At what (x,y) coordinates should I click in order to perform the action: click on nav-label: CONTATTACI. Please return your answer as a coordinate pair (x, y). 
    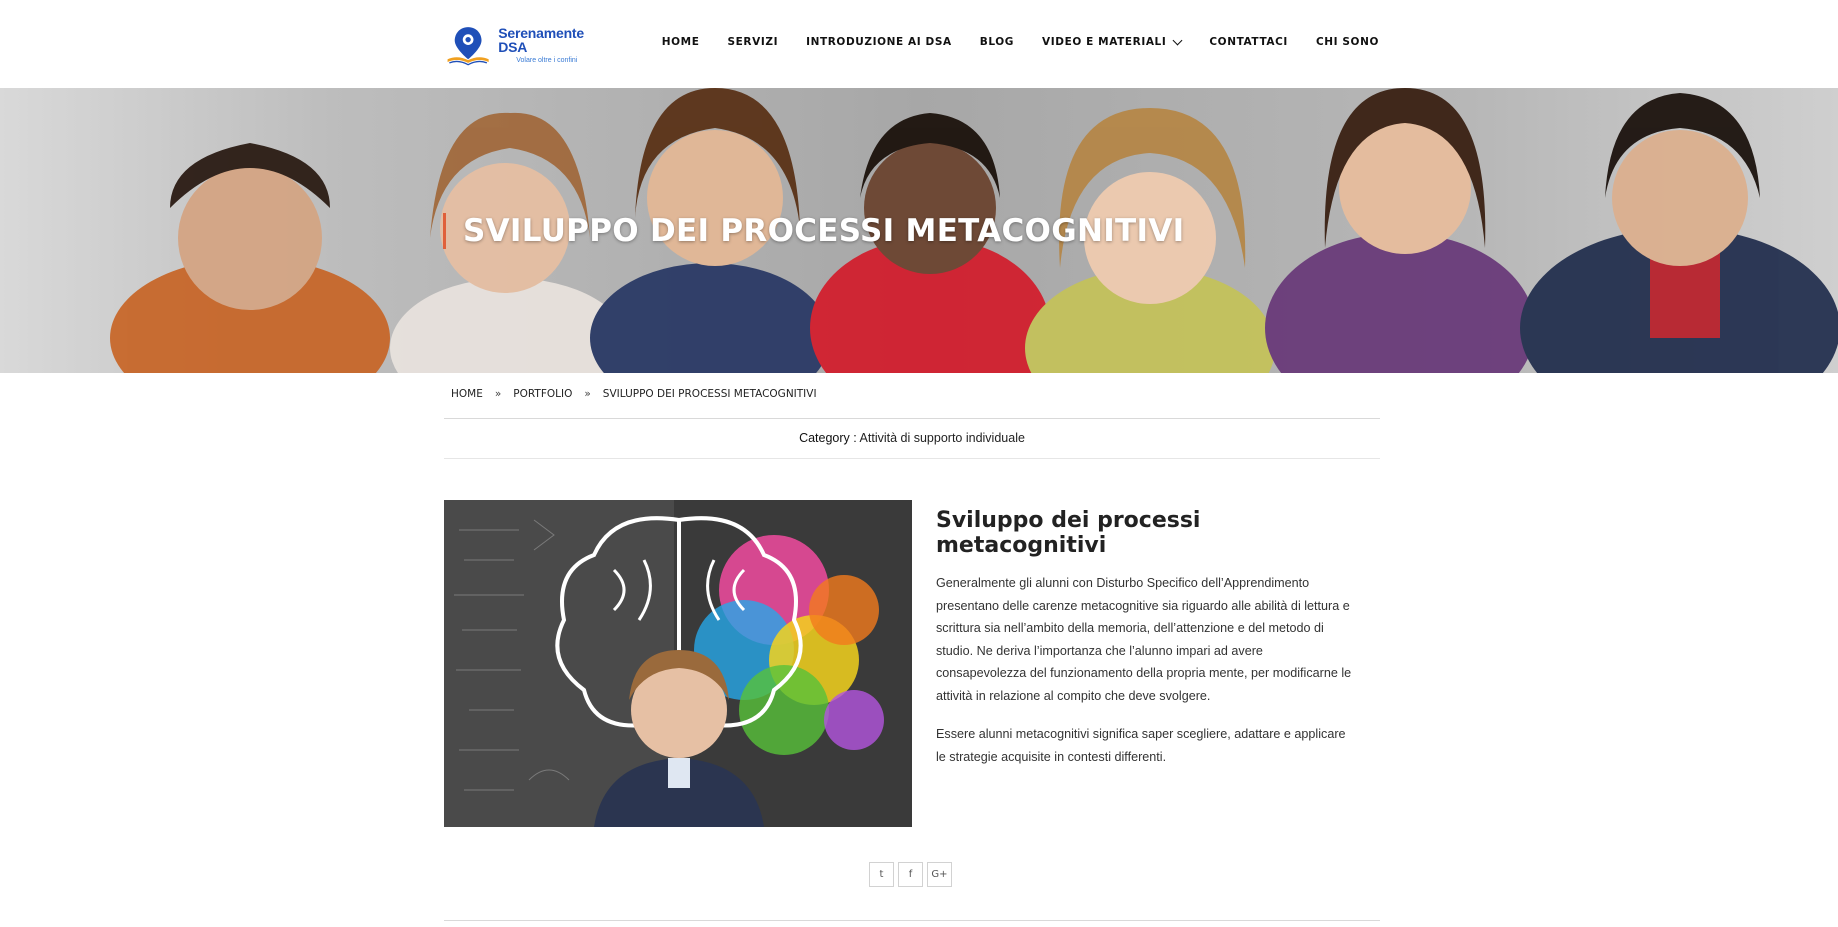
    Looking at the image, I should click on (1248, 42).